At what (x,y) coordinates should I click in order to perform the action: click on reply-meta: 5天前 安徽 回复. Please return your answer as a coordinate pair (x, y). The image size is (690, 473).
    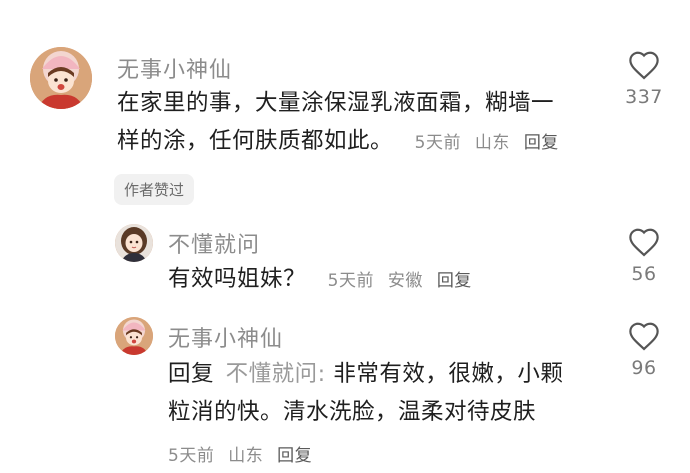
    Looking at the image, I should click on (404, 281).